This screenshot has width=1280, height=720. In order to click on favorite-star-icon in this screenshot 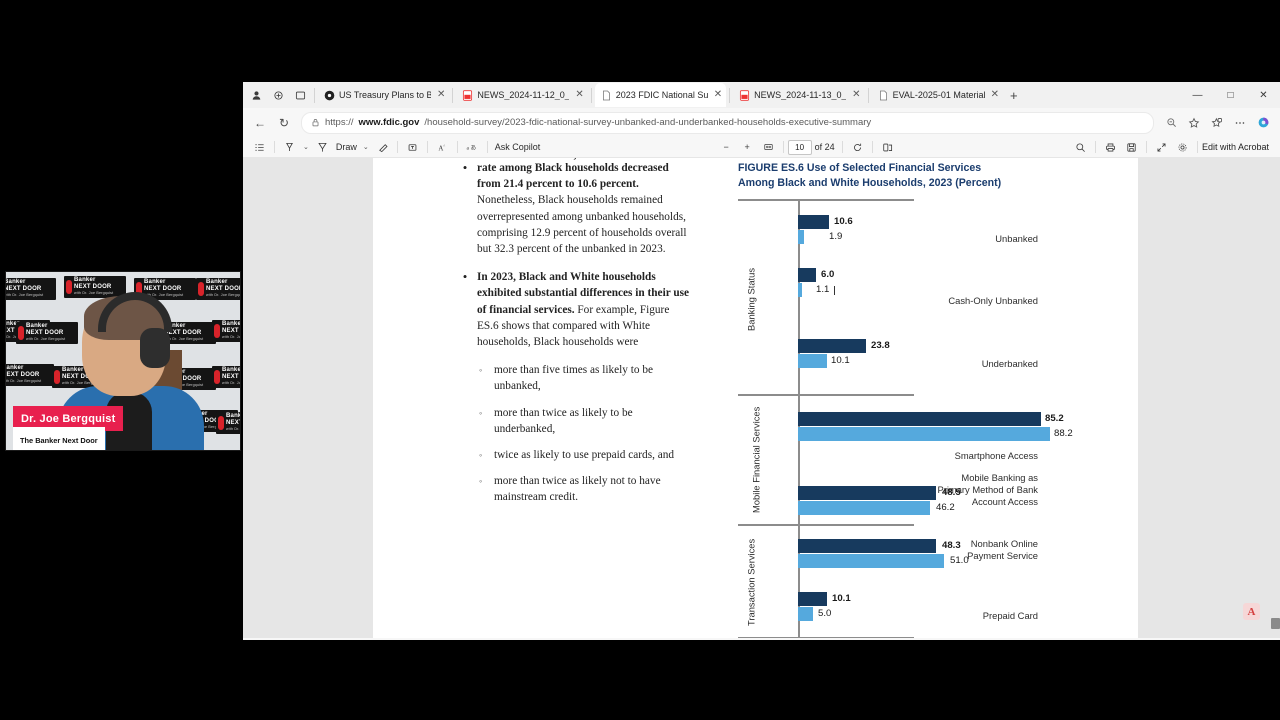, I will do `click(1194, 123)`.